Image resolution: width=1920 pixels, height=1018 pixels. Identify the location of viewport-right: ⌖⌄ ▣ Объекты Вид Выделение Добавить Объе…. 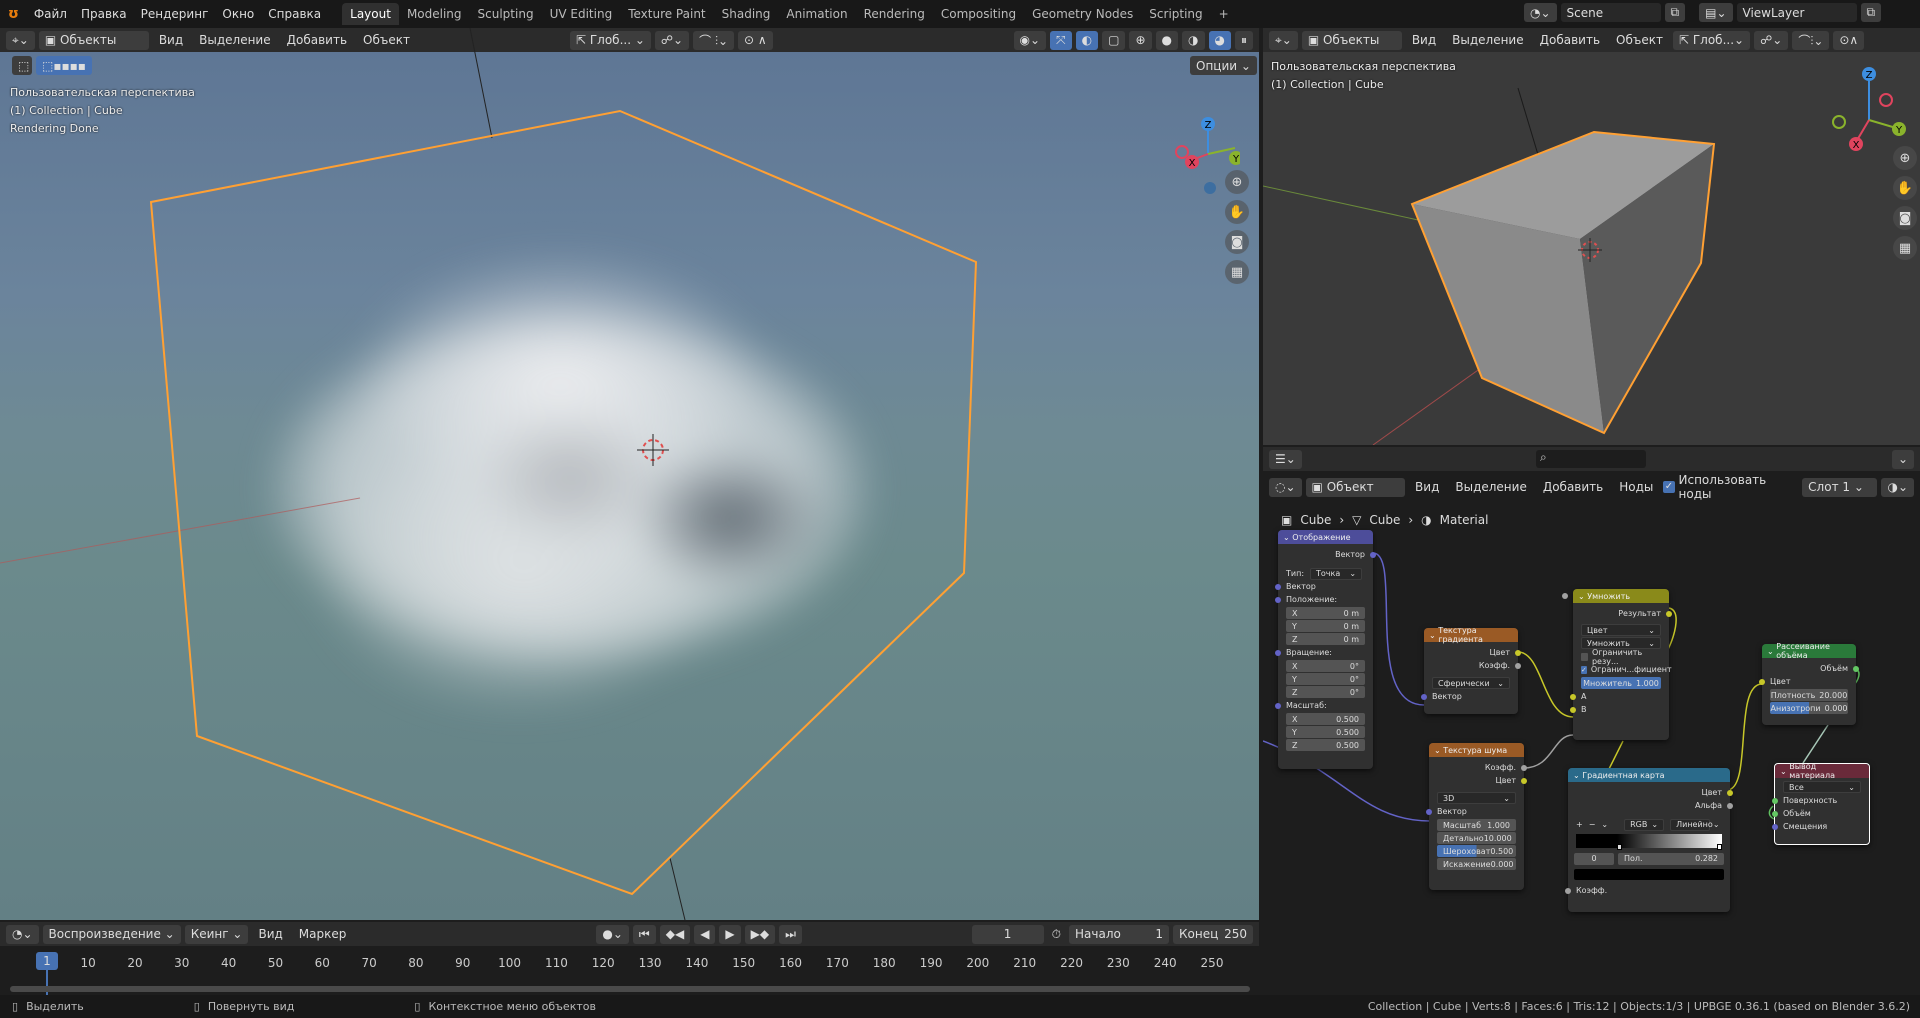
(1591, 236).